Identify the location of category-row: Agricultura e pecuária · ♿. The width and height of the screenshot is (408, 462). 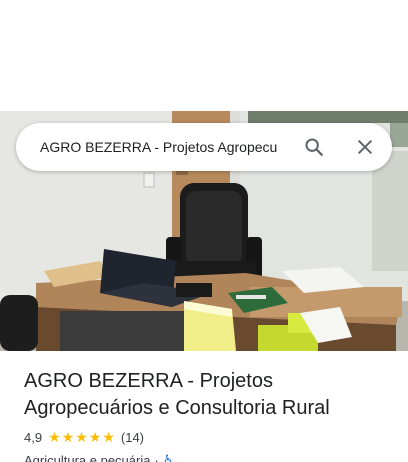
(209, 456).